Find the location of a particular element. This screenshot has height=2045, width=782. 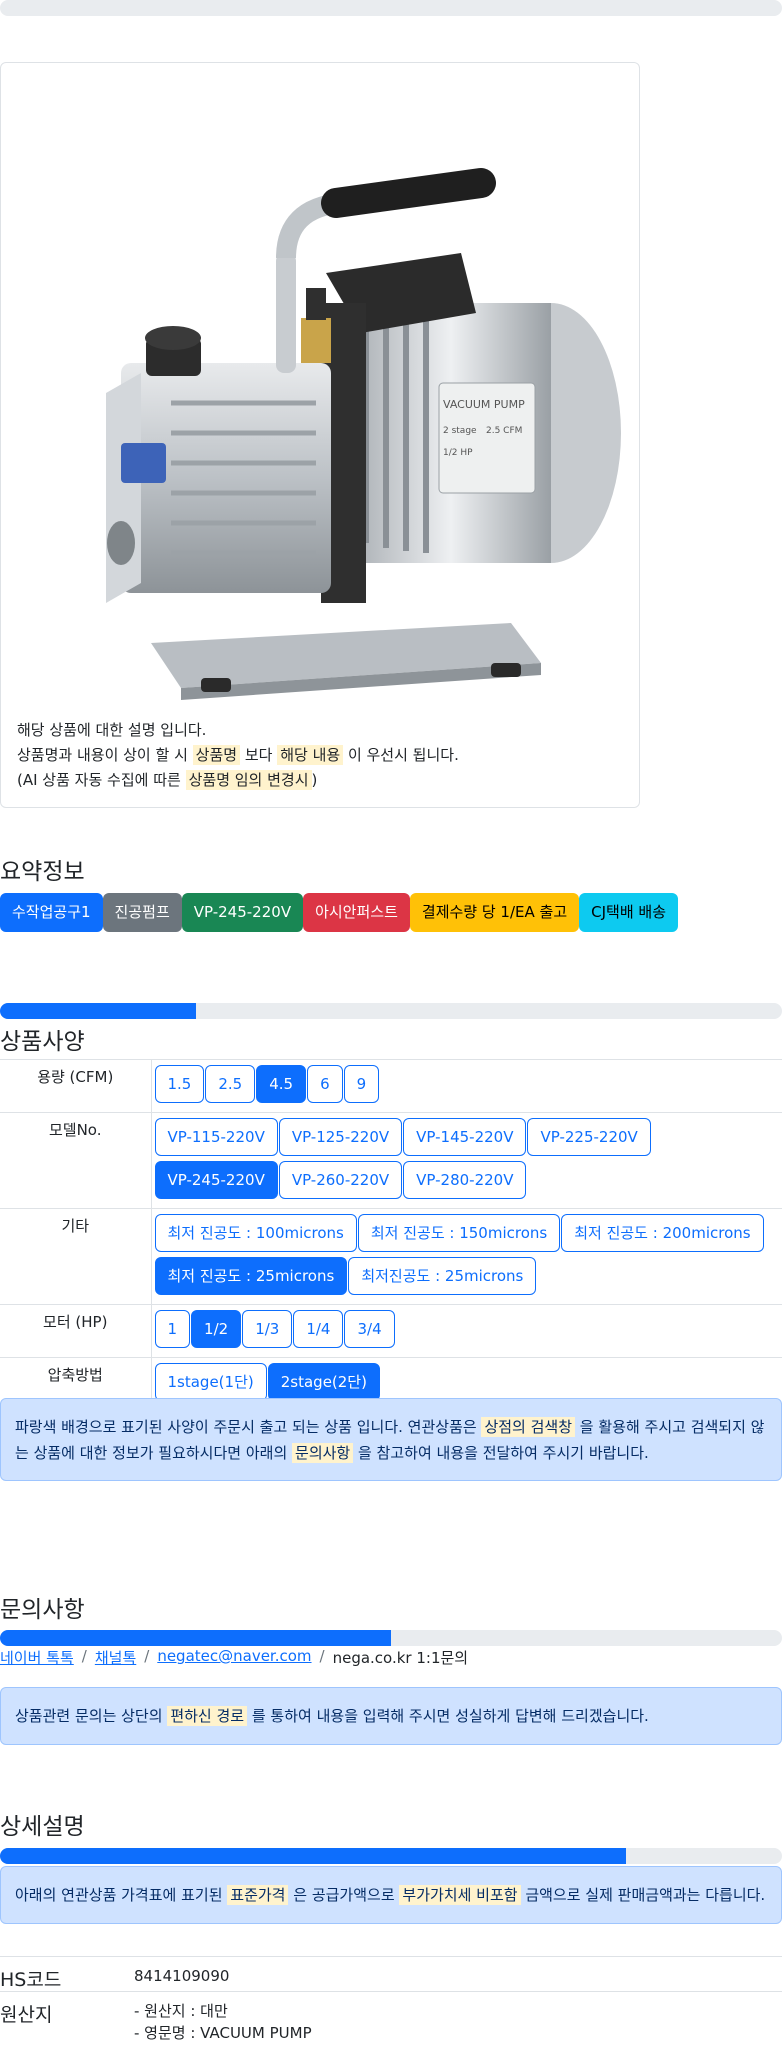

detail-progress-bar is located at coordinates (391, 1856).